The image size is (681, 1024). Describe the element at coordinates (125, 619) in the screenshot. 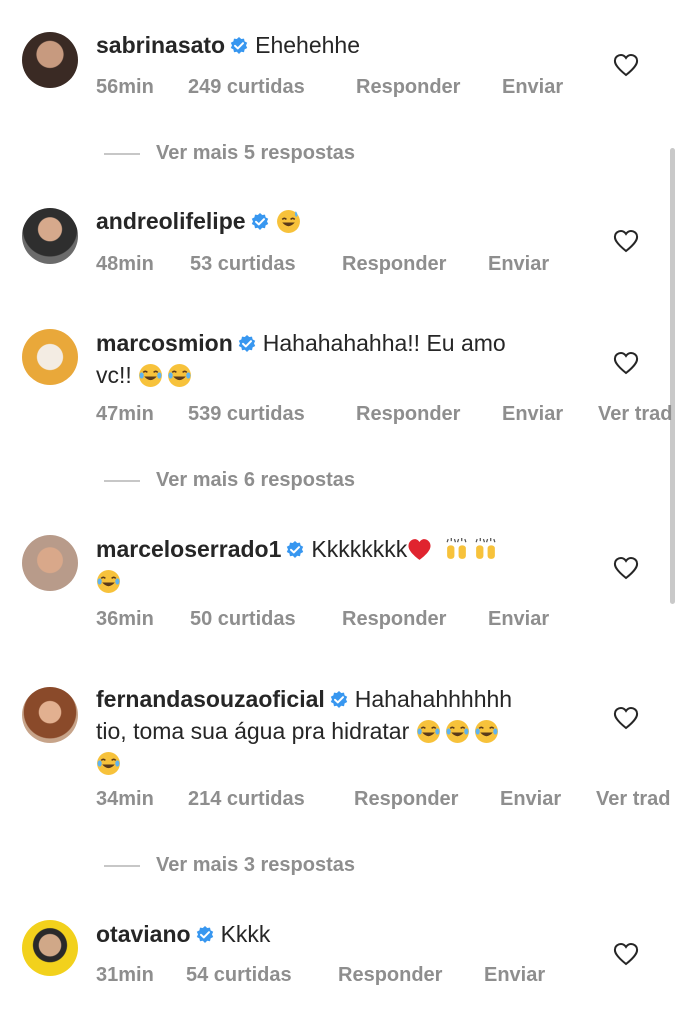

I see `comment-time: 36min` at that location.